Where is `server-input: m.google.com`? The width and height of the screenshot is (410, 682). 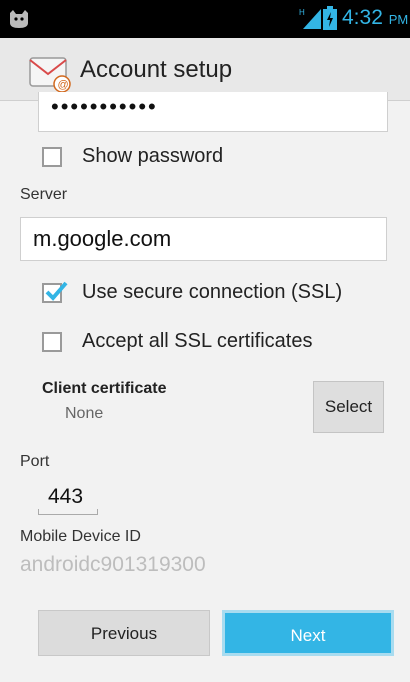
server-input: m.google.com is located at coordinates (203, 239).